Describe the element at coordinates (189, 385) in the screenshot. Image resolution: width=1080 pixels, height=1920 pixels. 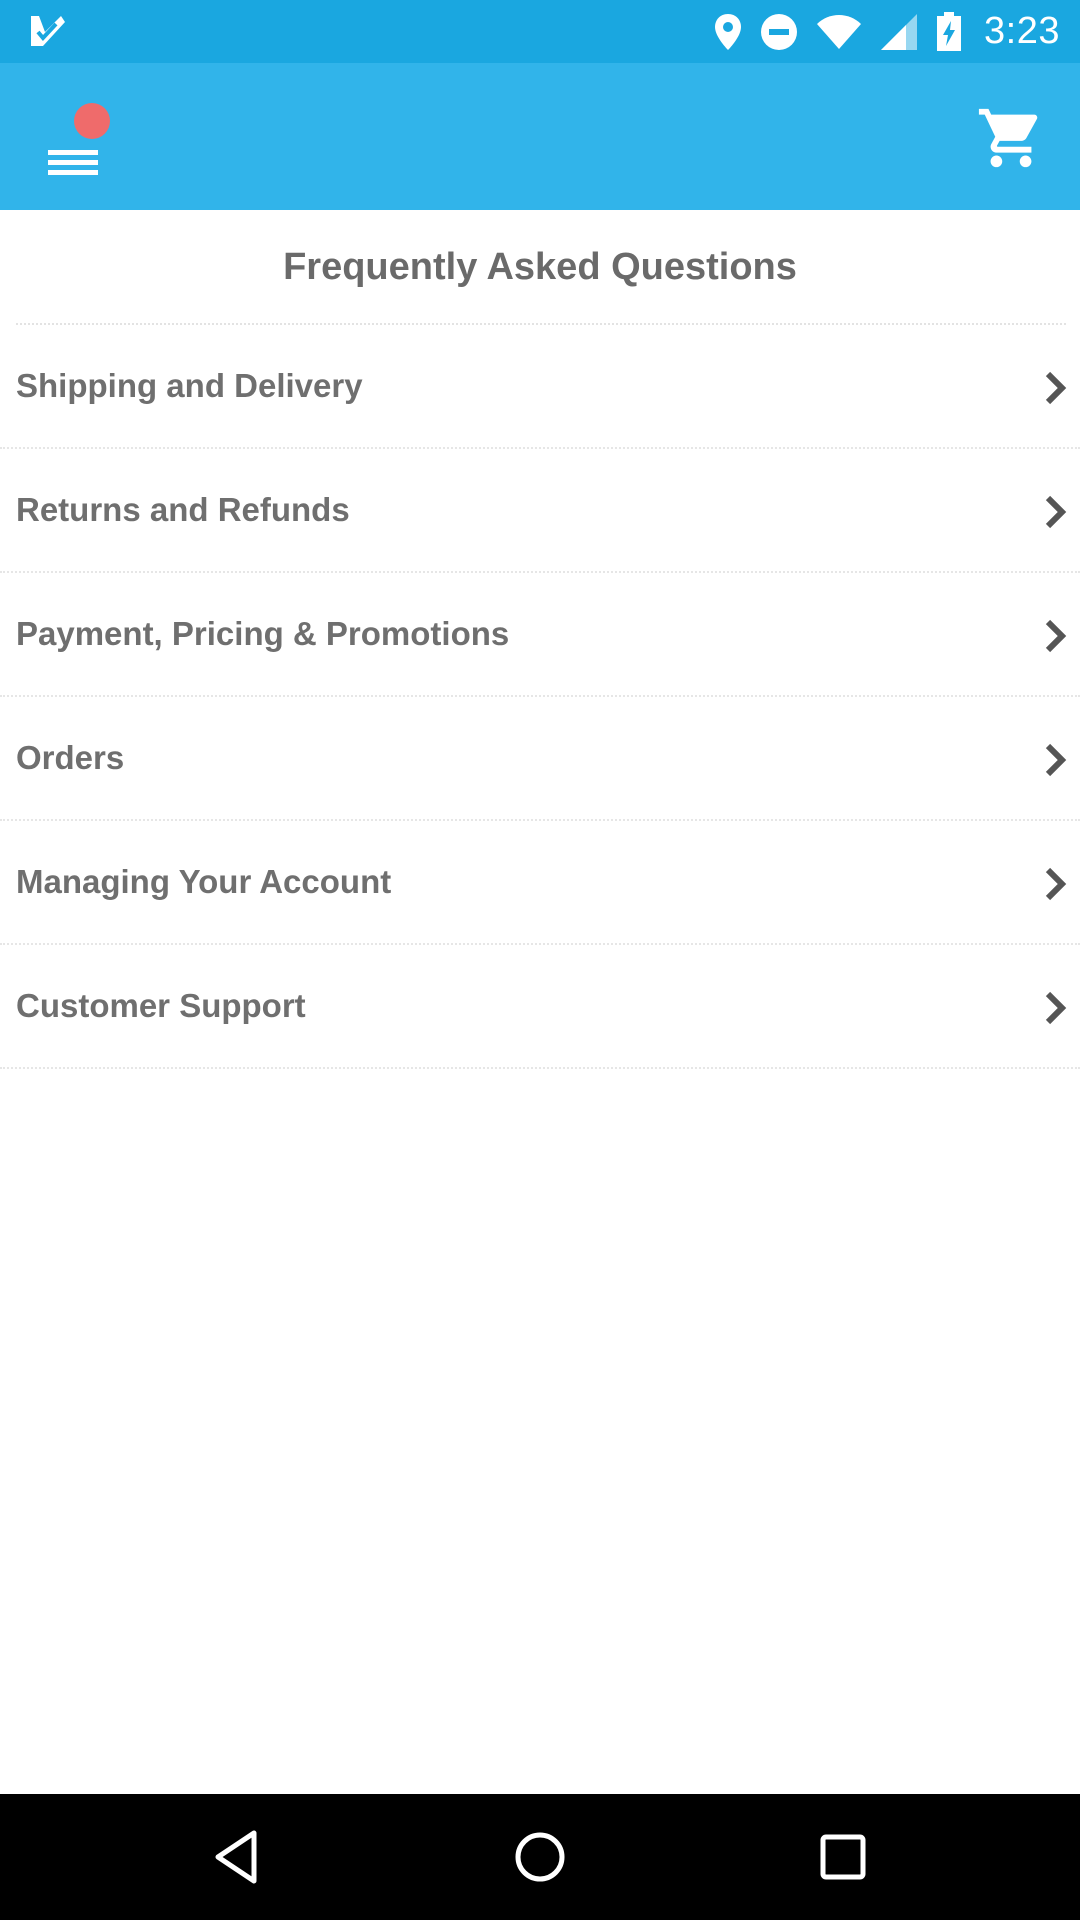
I see `faq-item-label: Shipping and Delivery` at that location.